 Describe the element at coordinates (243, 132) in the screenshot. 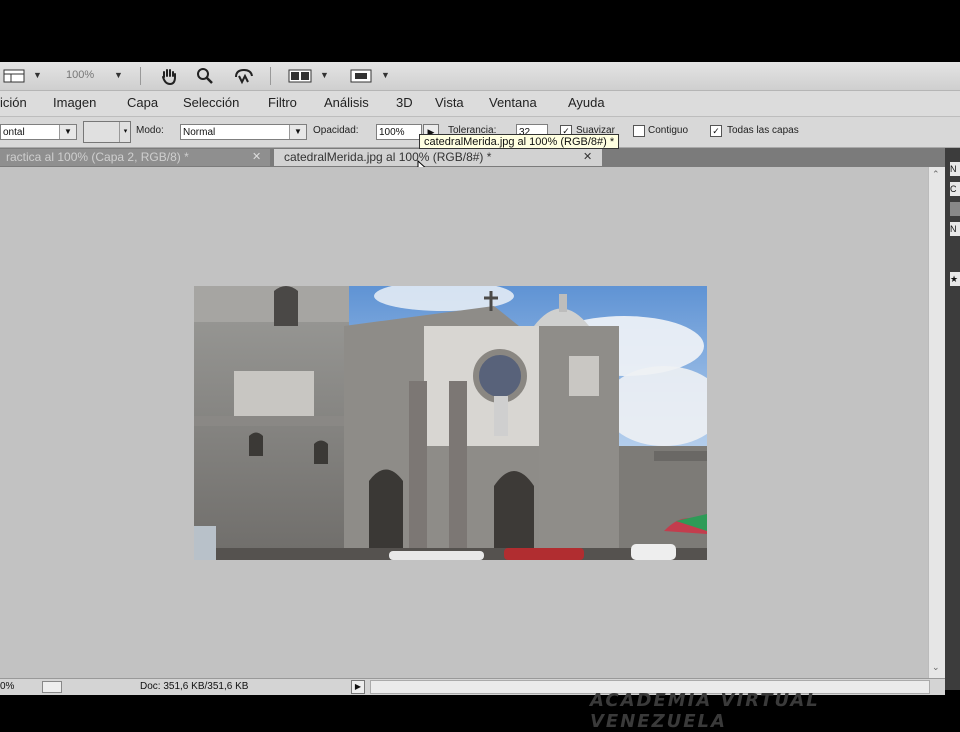

I see `mode-select: Normal ▼` at that location.